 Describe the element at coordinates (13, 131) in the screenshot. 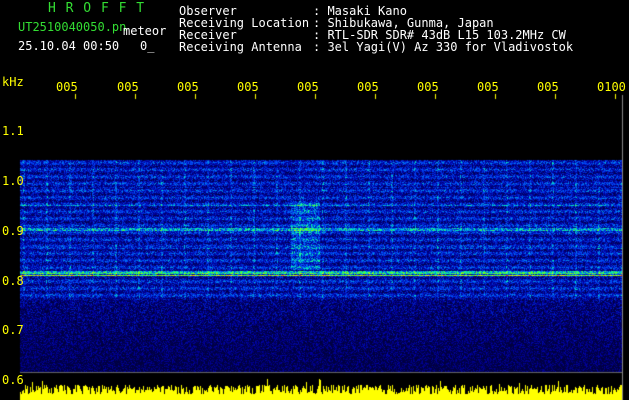

I see `y-tick: 1.1` at that location.